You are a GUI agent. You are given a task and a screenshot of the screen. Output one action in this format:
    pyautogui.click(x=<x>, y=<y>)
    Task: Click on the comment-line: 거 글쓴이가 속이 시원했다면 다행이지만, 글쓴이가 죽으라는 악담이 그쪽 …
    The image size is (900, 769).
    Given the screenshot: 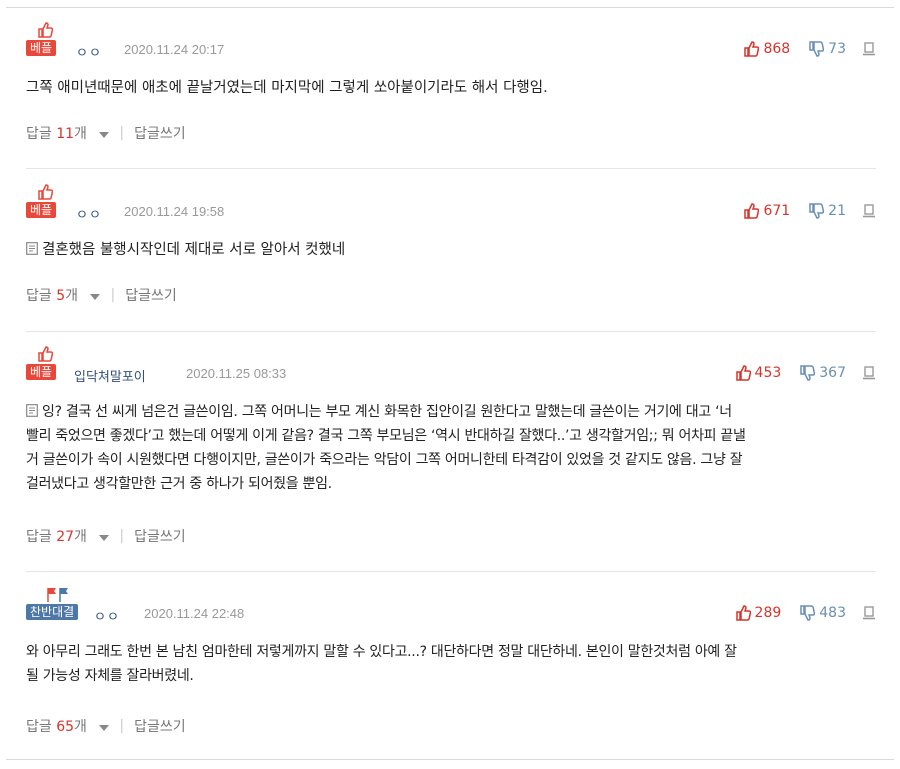 What is the action you would take?
    pyautogui.click(x=384, y=460)
    